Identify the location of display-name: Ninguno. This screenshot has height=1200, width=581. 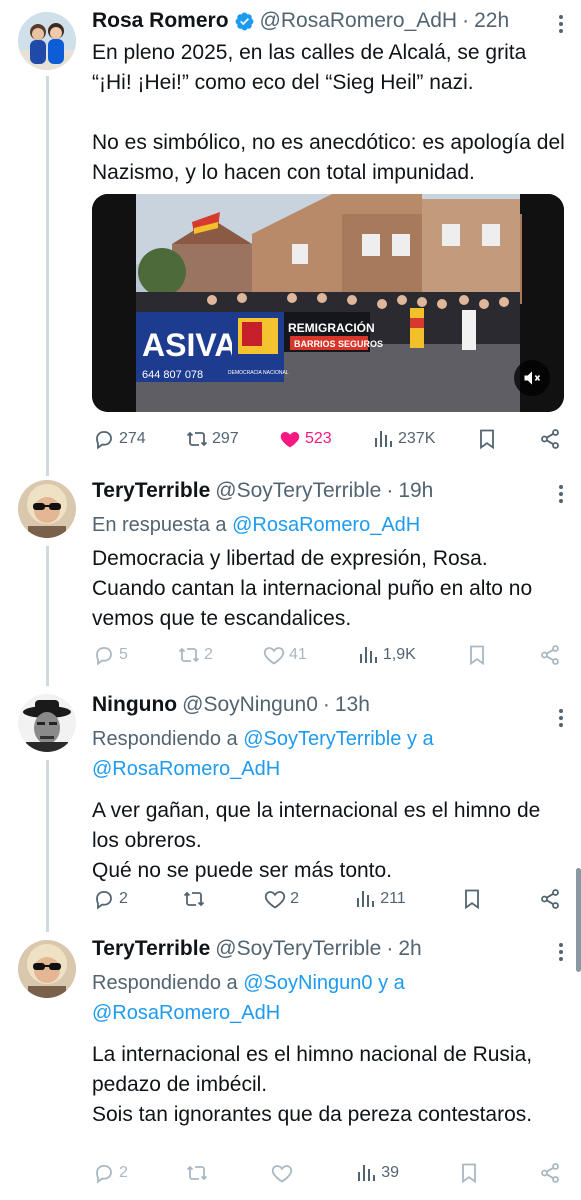
(134, 705).